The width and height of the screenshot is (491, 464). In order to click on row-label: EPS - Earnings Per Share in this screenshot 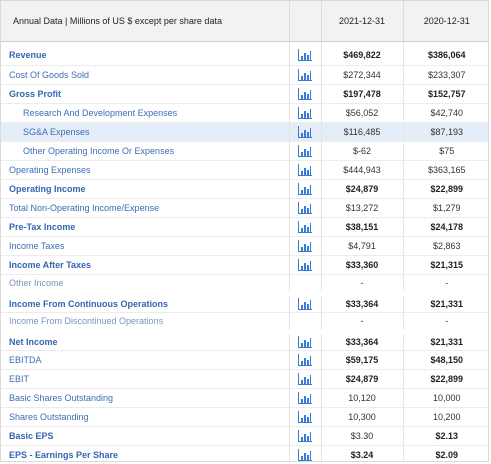, I will do `click(145, 453)`.